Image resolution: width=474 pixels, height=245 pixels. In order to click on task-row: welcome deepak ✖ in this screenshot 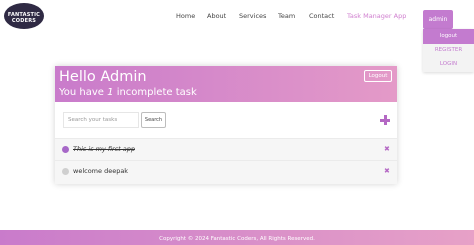, I will do `click(226, 171)`.